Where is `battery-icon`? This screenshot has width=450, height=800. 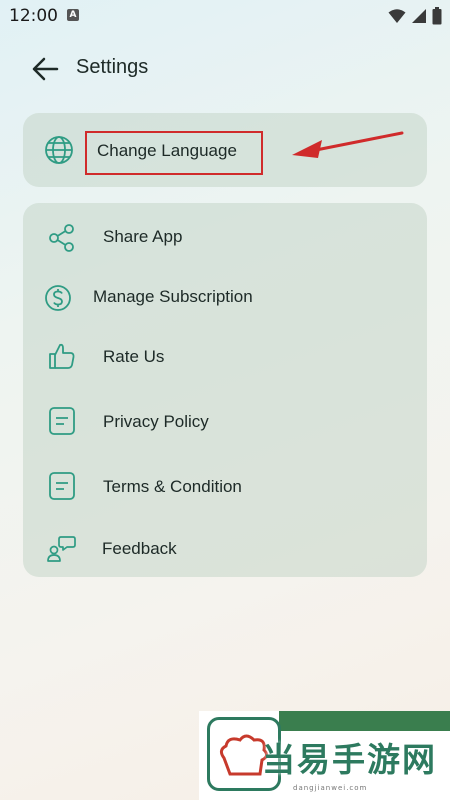
battery-icon is located at coordinates (437, 16).